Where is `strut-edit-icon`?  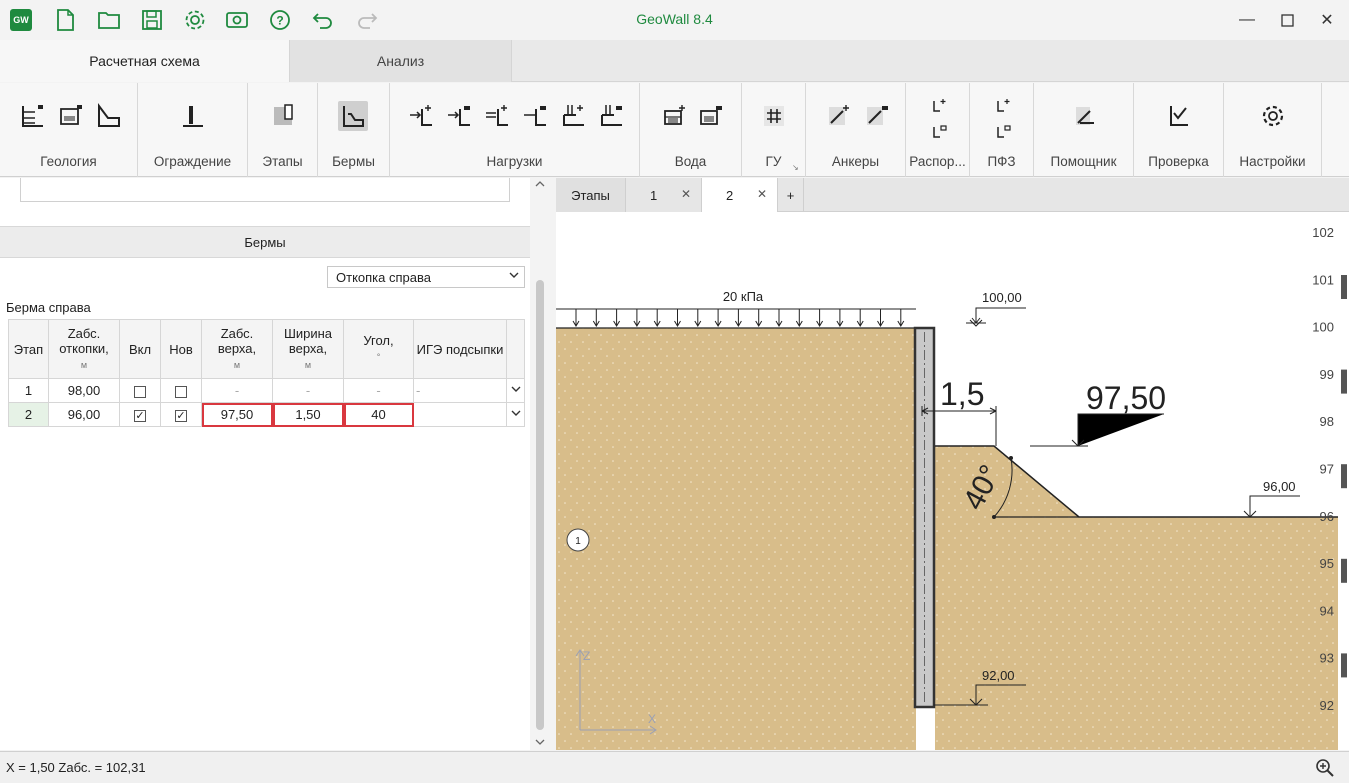
strut-edit-icon is located at coordinates (939, 132).